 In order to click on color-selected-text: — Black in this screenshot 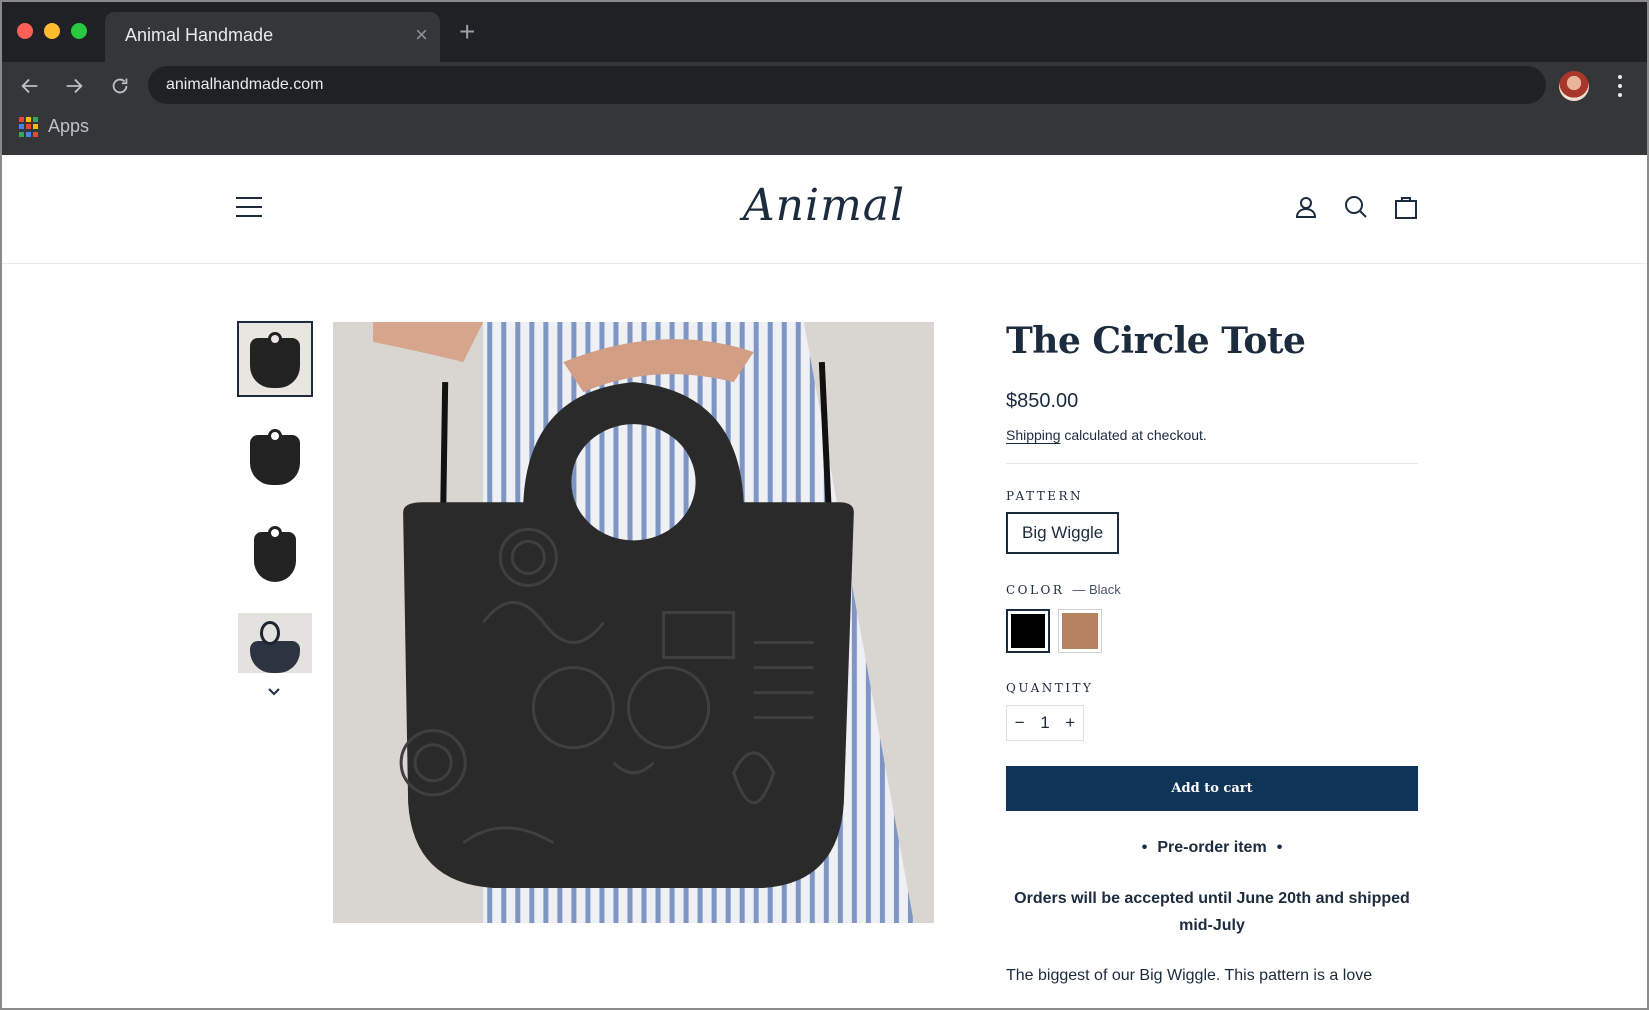, I will do `click(1096, 589)`.